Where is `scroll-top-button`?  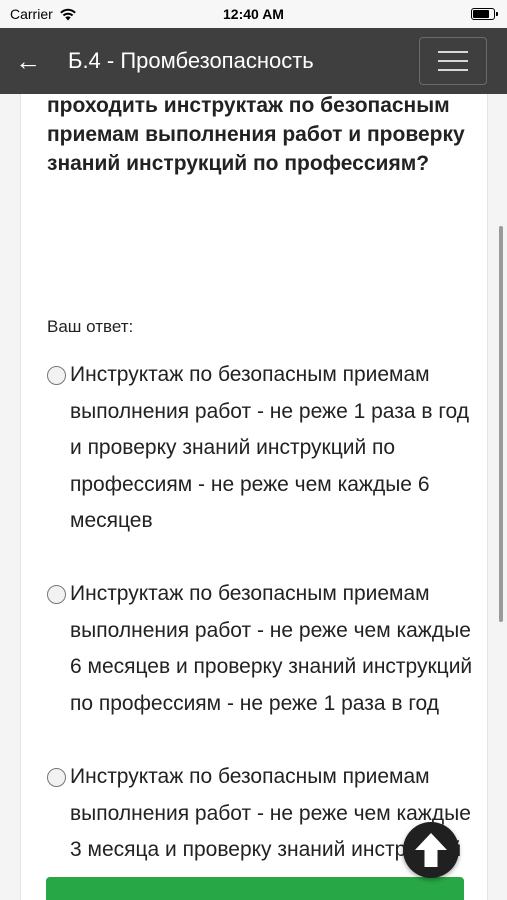 scroll-top-button is located at coordinates (431, 850).